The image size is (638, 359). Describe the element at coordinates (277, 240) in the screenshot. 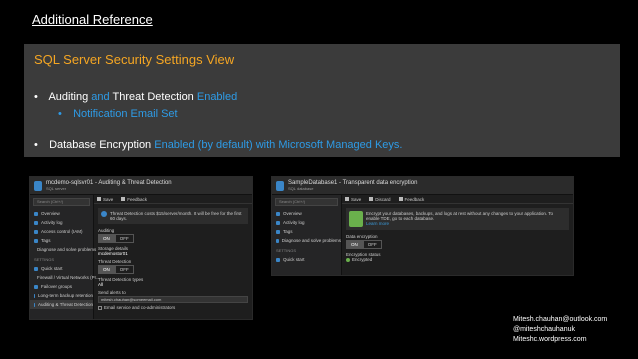

I see `diagnose-icon` at that location.